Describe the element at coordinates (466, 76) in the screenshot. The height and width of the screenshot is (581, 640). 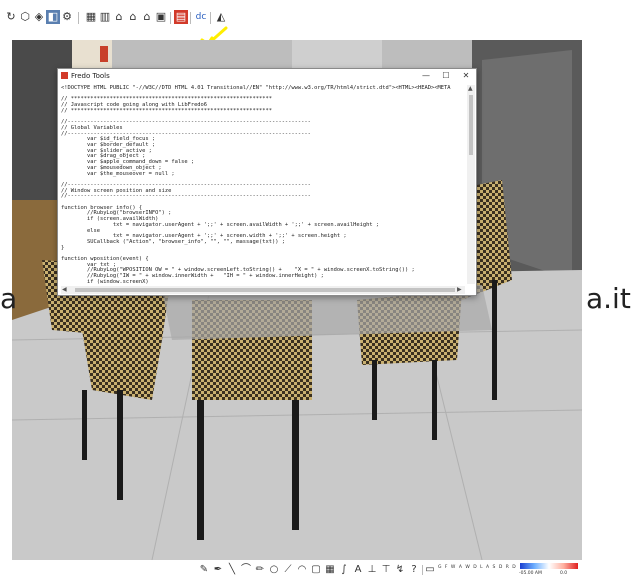
I see `close-button: ✕` at that location.